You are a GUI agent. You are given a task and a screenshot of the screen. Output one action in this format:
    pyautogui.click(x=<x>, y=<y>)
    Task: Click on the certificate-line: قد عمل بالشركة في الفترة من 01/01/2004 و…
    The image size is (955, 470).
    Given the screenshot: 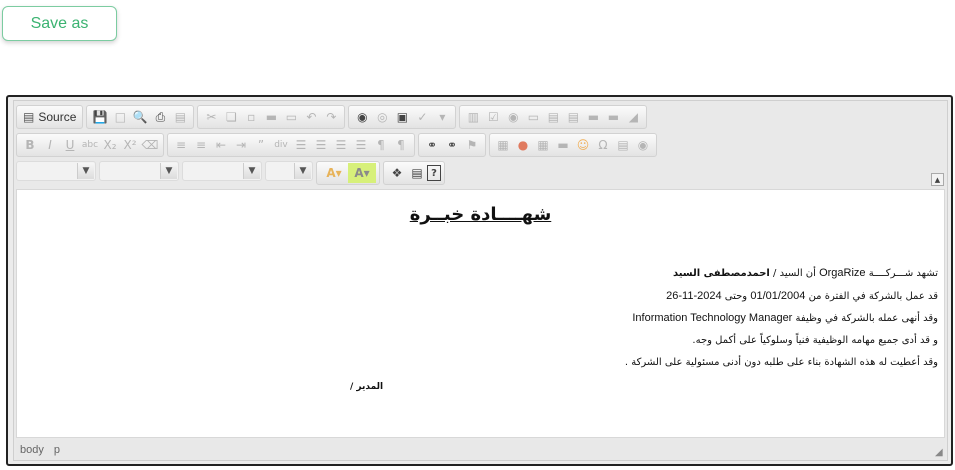 What is the action you would take?
    pyautogui.click(x=802, y=296)
    